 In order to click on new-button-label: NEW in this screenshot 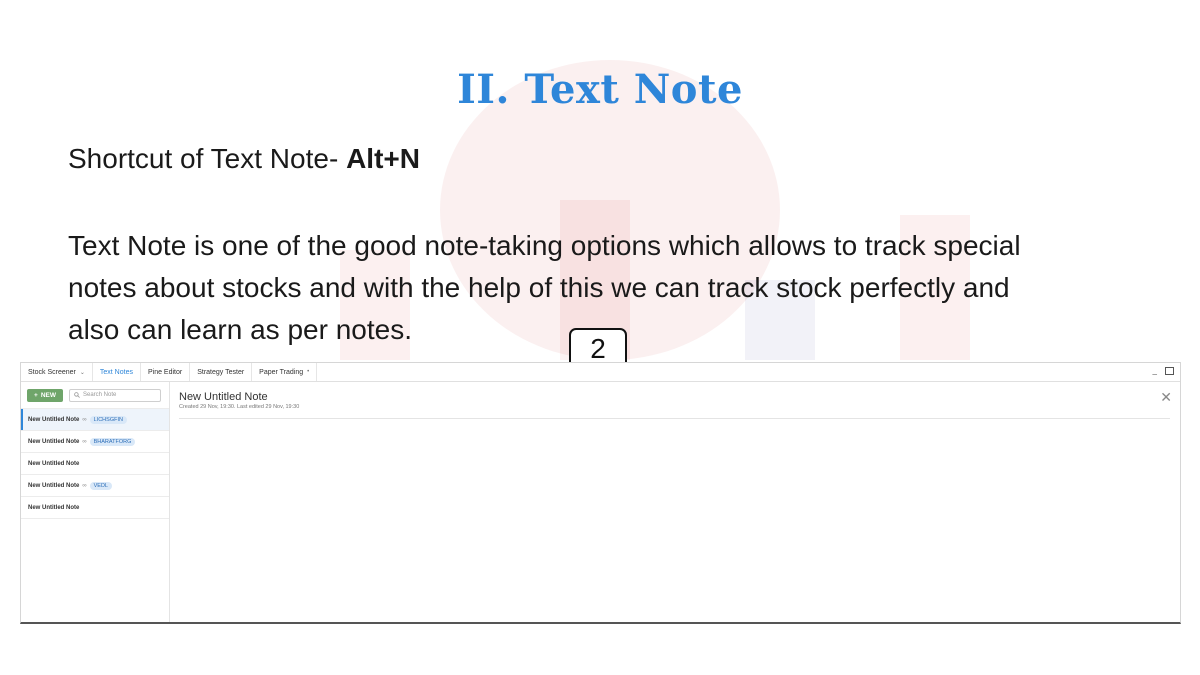, I will do `click(48, 395)`.